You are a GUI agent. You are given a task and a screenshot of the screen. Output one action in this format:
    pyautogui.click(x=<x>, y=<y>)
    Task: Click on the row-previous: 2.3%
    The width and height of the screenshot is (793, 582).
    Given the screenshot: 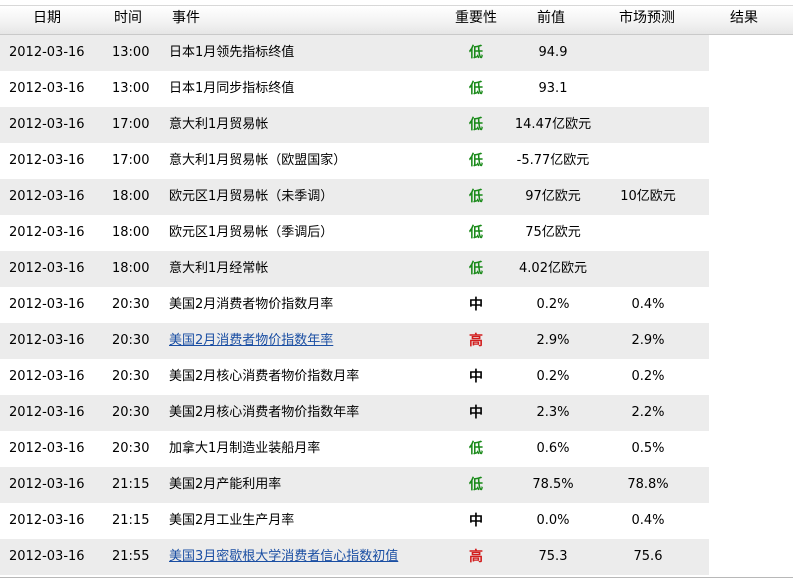 What is the action you would take?
    pyautogui.click(x=553, y=412)
    